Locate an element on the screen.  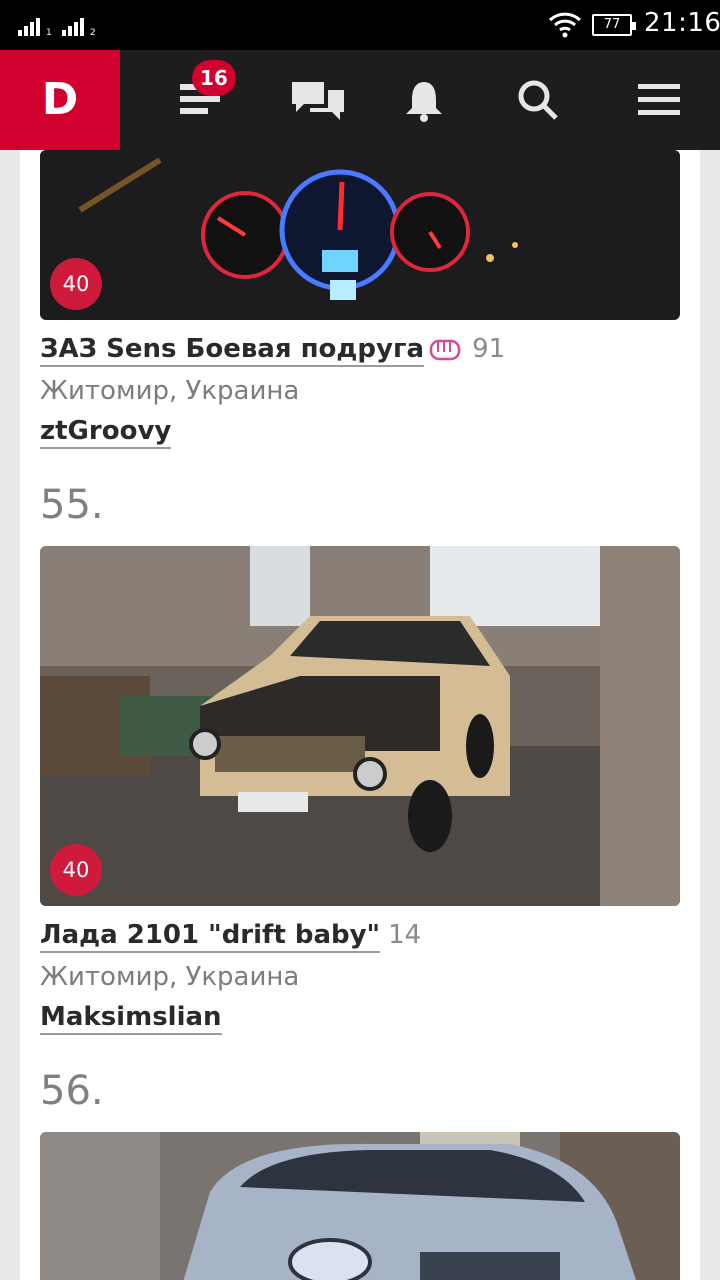
car-photo-next is located at coordinates (360, 1206).